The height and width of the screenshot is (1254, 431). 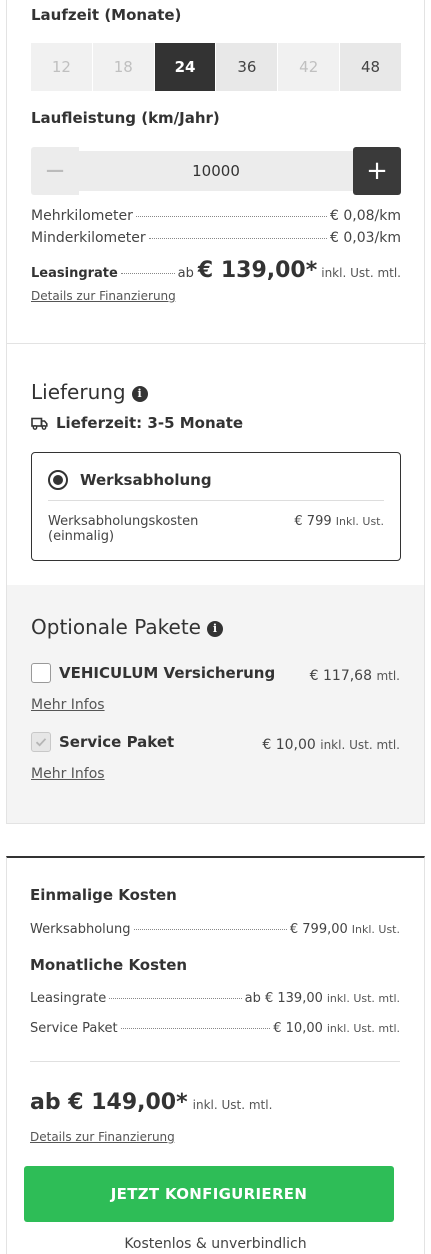 I want to click on pickup-option-label: Werksabholung, so click(x=146, y=480).